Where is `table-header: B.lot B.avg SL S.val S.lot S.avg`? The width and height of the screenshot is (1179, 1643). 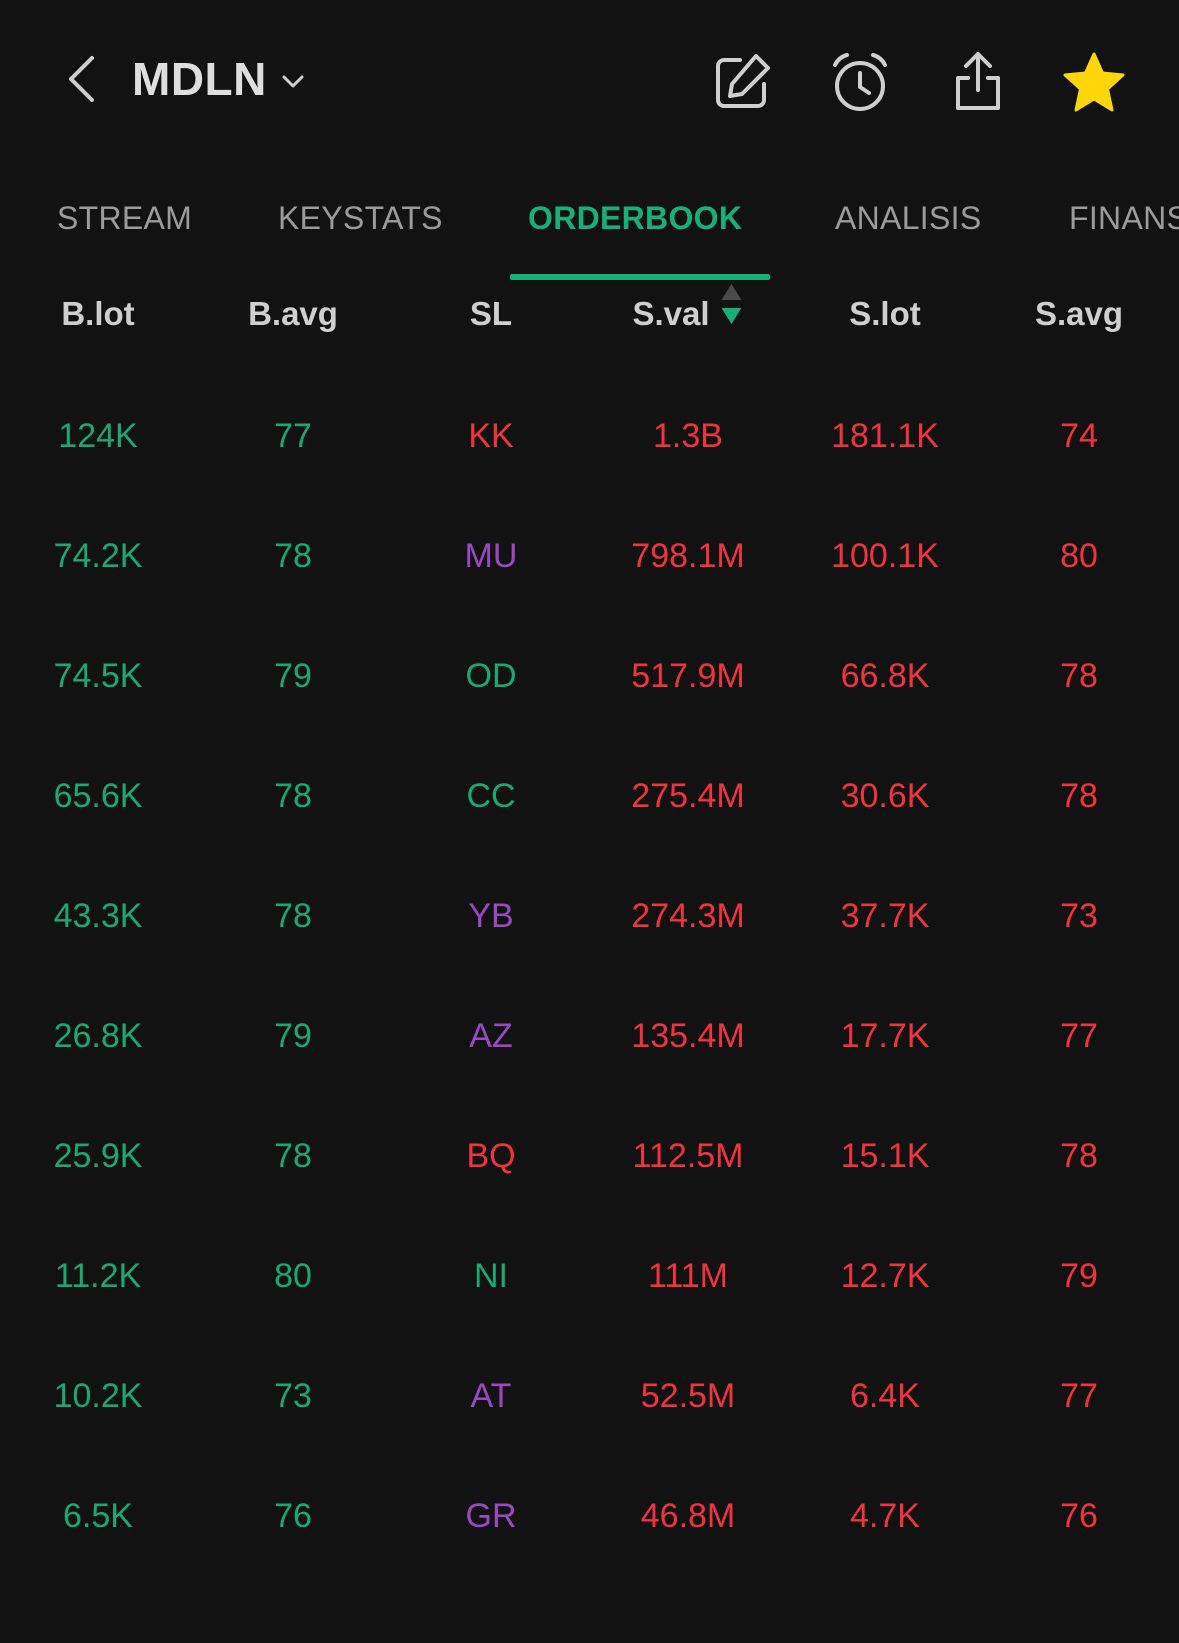
table-header: B.lot B.avg SL S.val S.lot S.avg is located at coordinates (589, 313).